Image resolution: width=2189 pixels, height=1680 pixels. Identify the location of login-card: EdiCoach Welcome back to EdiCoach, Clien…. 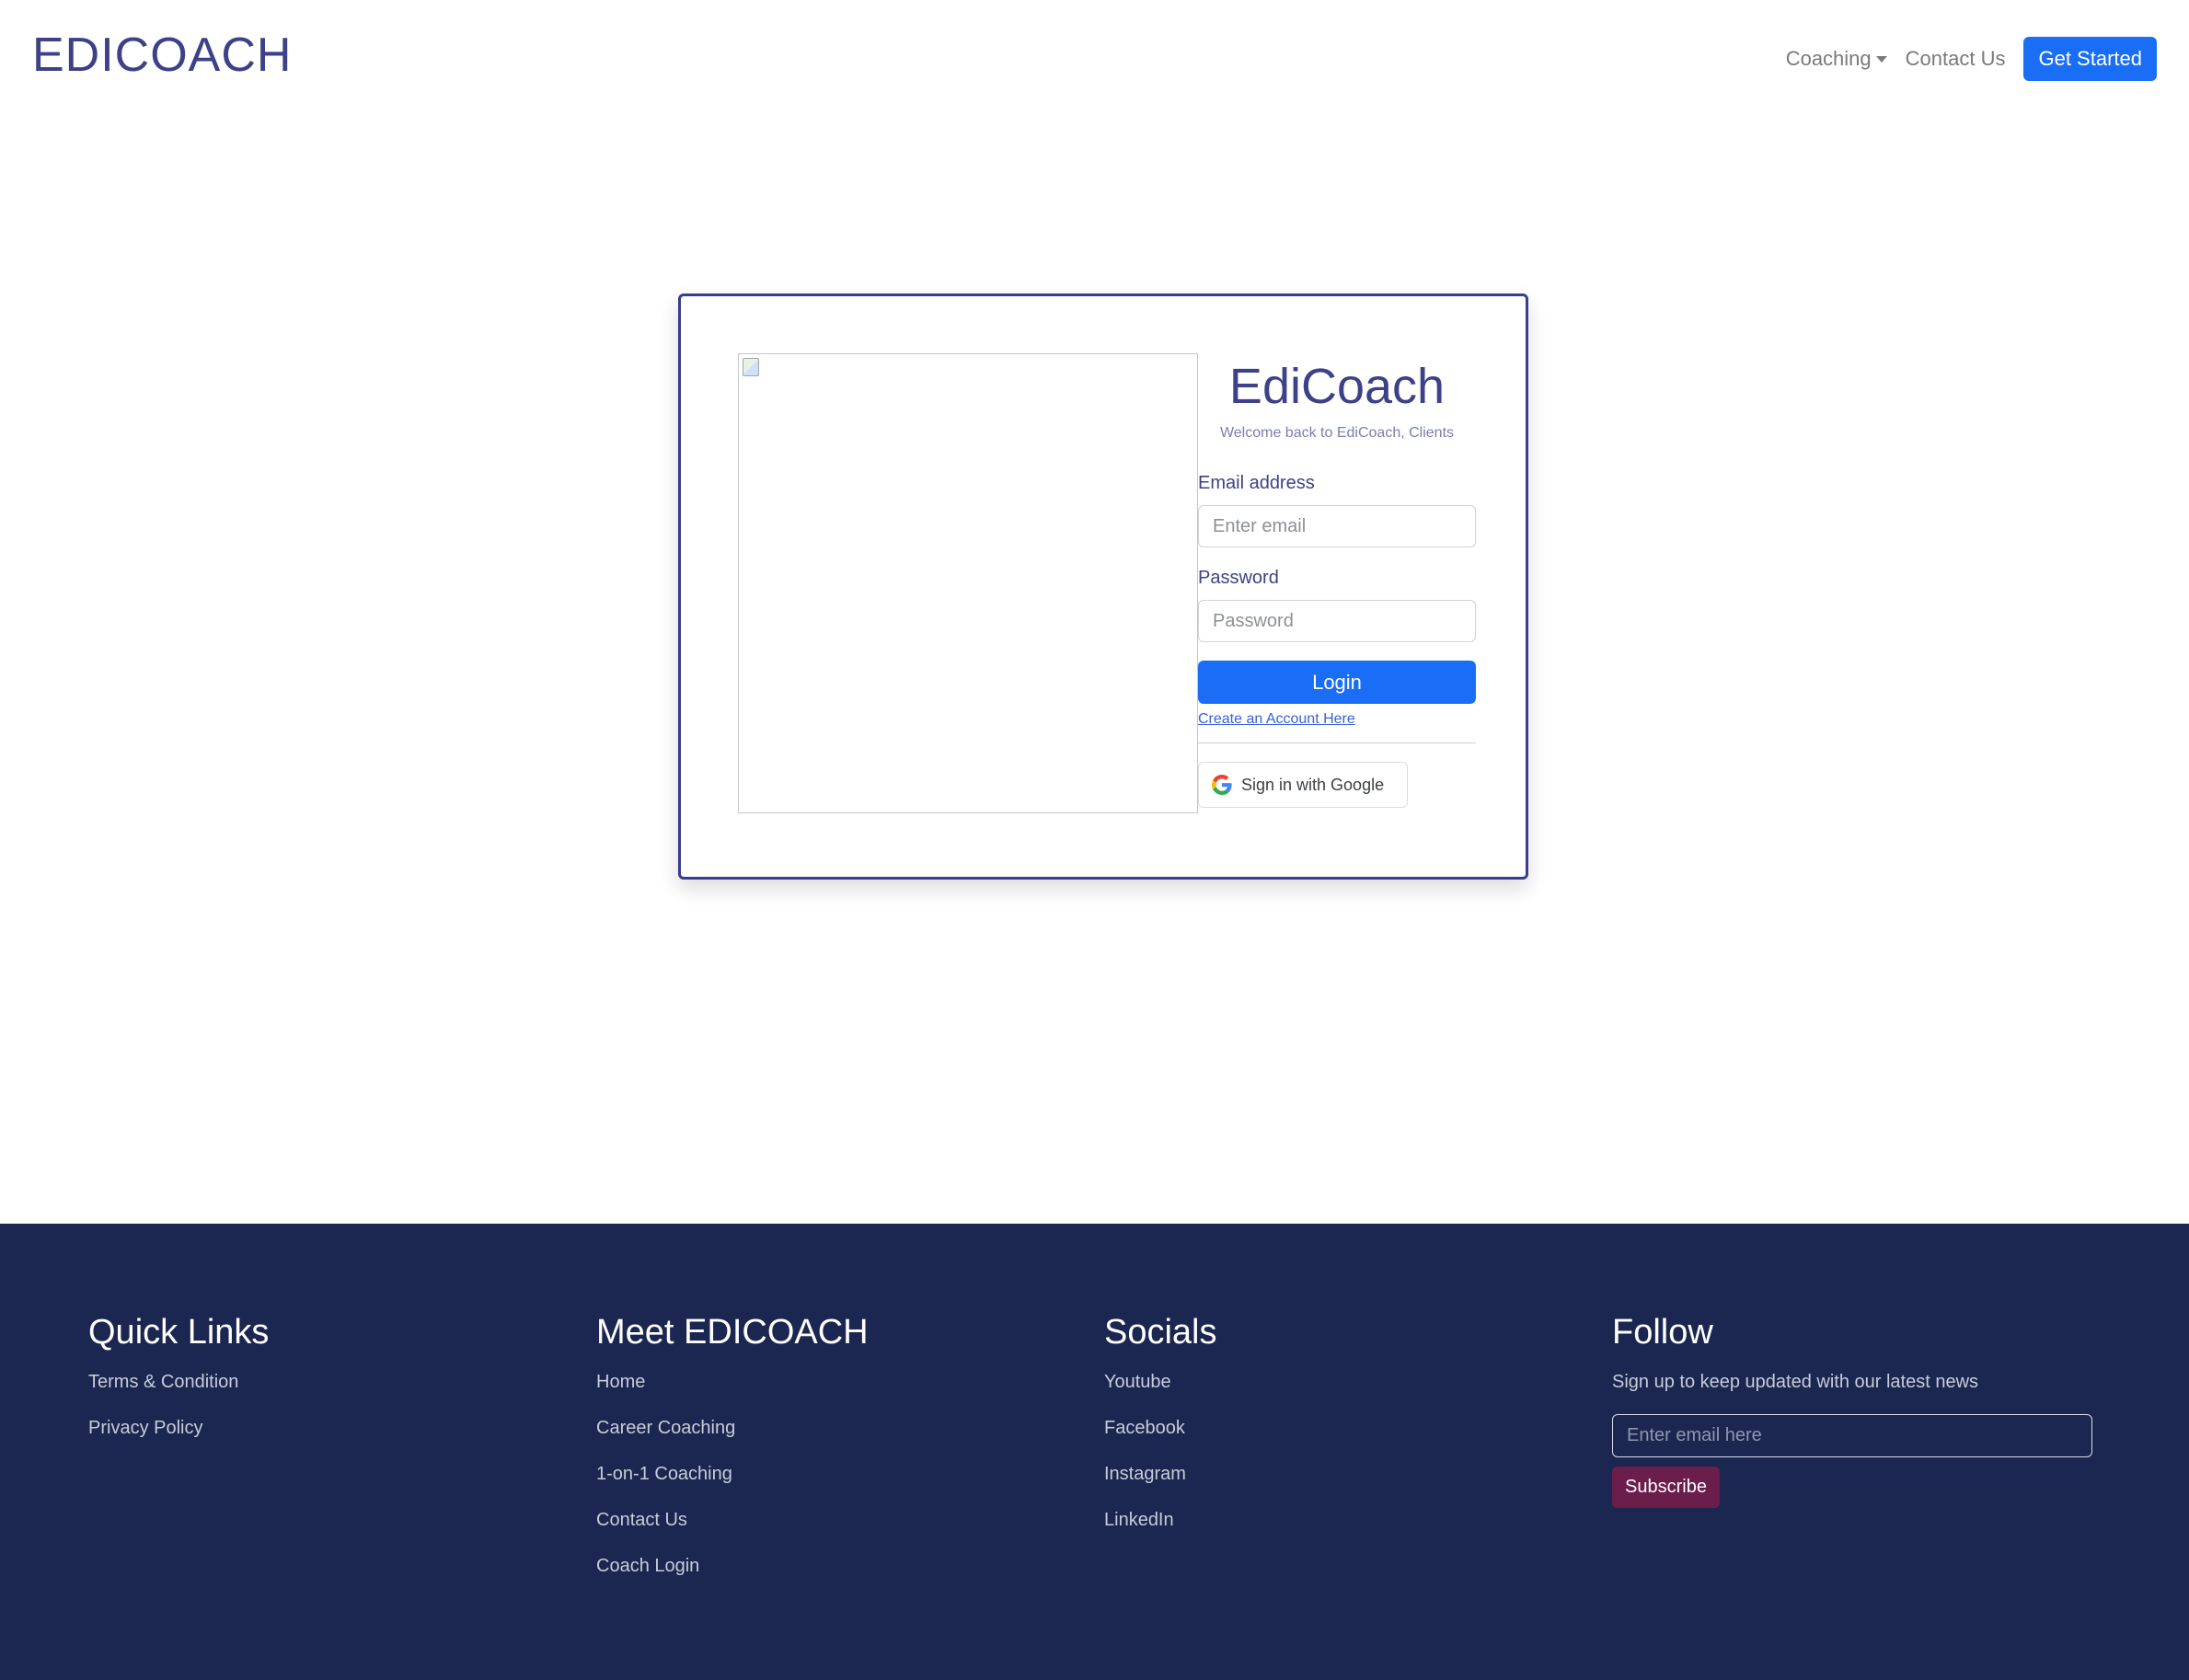
(1103, 586).